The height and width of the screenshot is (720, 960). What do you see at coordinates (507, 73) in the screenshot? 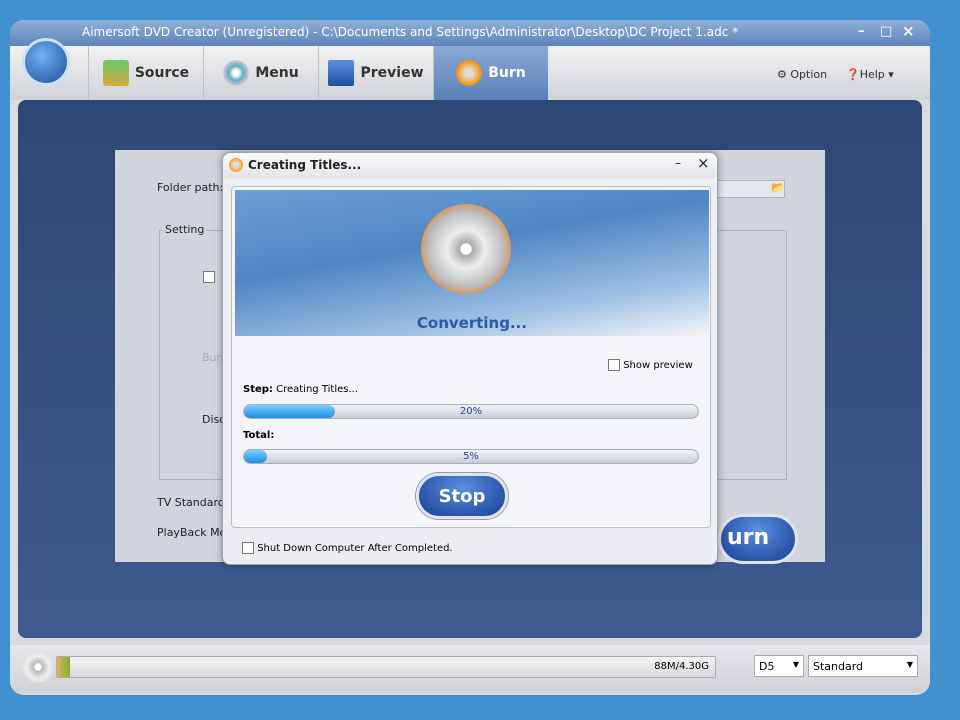
I see `tab-label: Burn` at bounding box center [507, 73].